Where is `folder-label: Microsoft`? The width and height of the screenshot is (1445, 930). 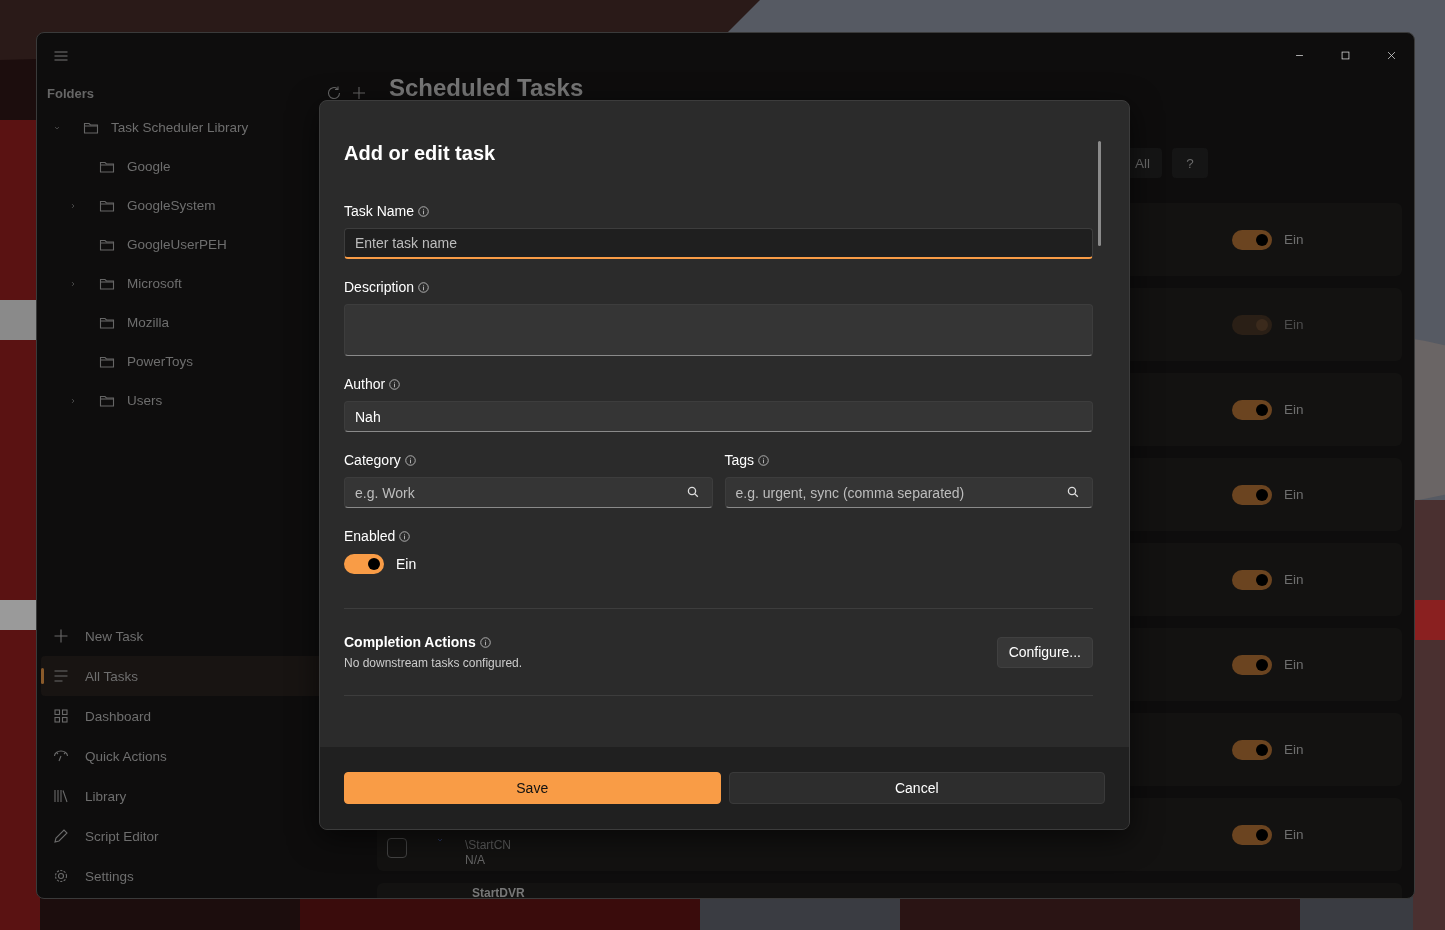 folder-label: Microsoft is located at coordinates (154, 283).